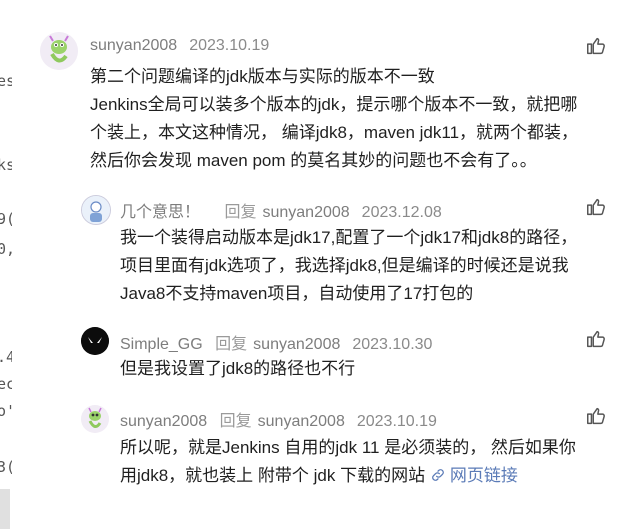 Image resolution: width=630 pixels, height=529 pixels. I want to click on comment-line: Java8不支持maven项目，自动使用了17打包的, so click(297, 293).